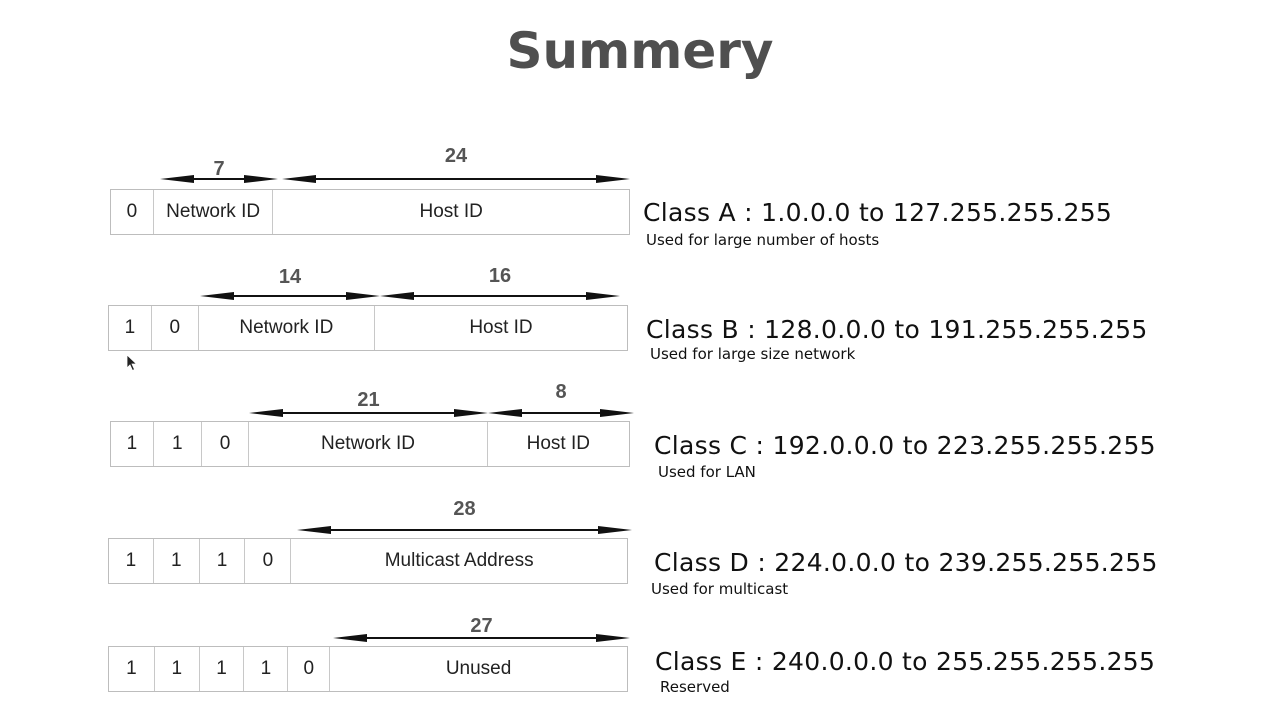 The height and width of the screenshot is (720, 1280). I want to click on class-usage-text: Reserved, so click(695, 687).